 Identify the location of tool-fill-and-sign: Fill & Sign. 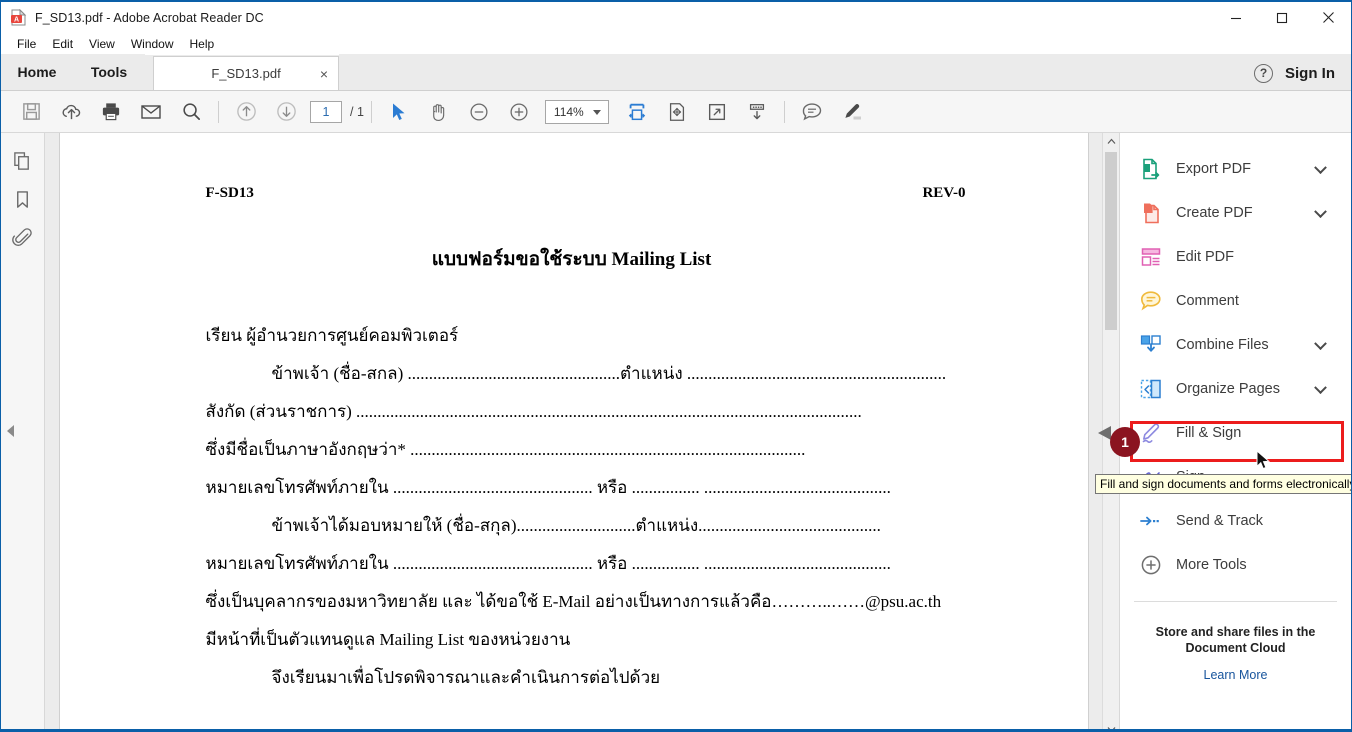
(1235, 433).